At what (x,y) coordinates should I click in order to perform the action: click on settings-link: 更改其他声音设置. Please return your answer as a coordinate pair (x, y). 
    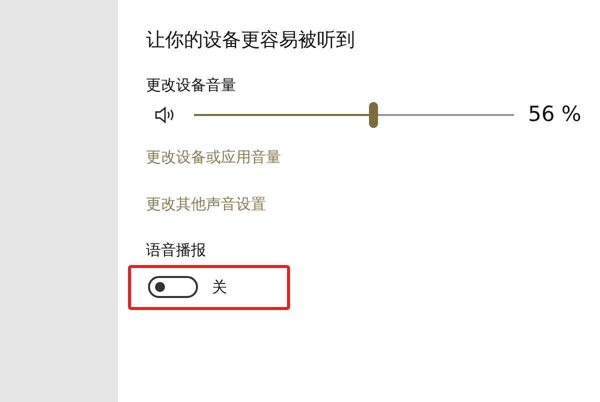
    Looking at the image, I should click on (206, 204).